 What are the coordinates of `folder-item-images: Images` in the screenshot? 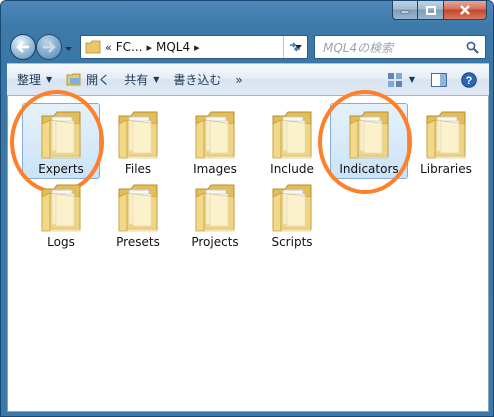 It's located at (215, 141).